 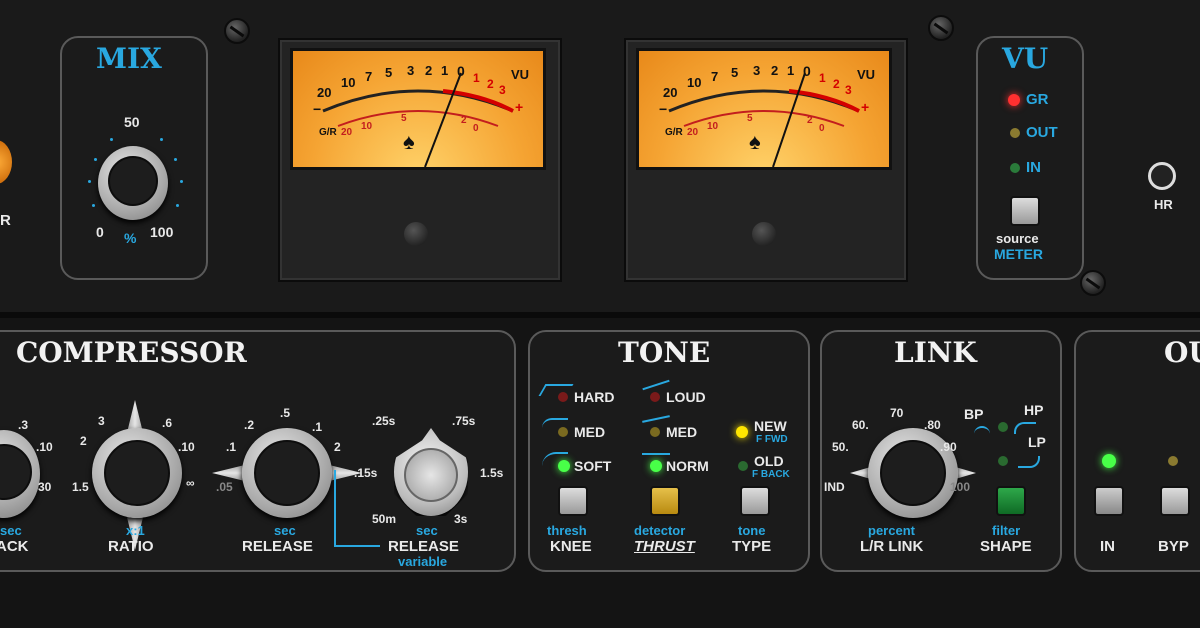 I want to click on output-in-button, so click(x=1109, y=501).